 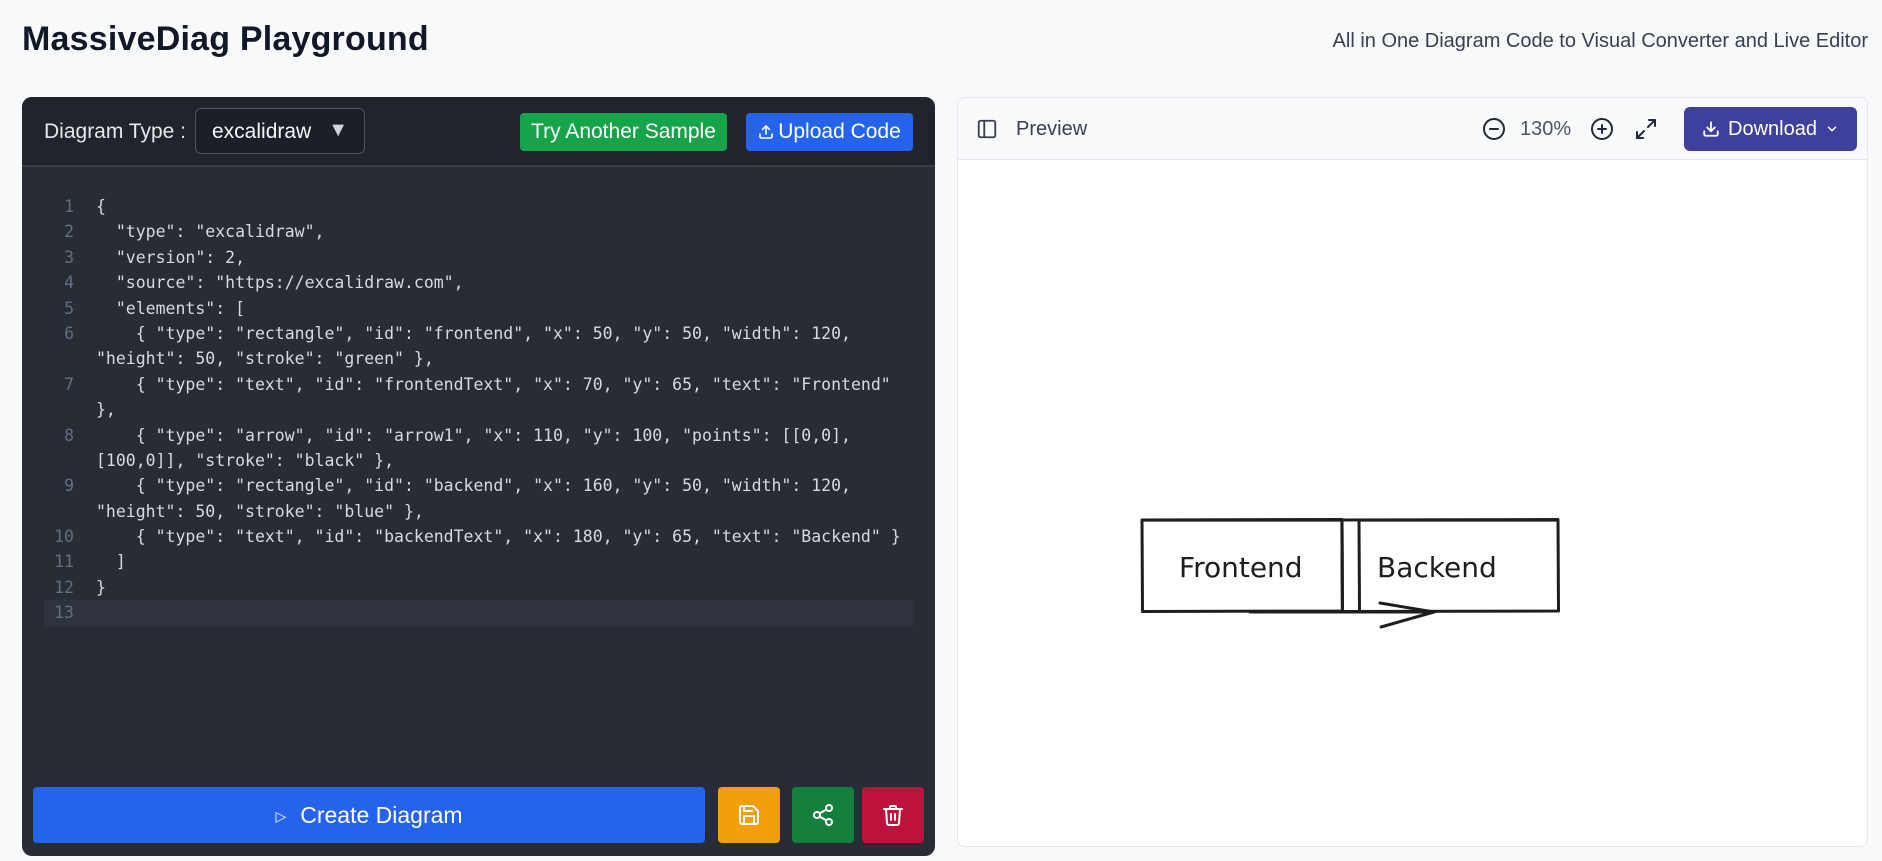 I want to click on diagram-type-select: excalidraw ▼, so click(x=280, y=131).